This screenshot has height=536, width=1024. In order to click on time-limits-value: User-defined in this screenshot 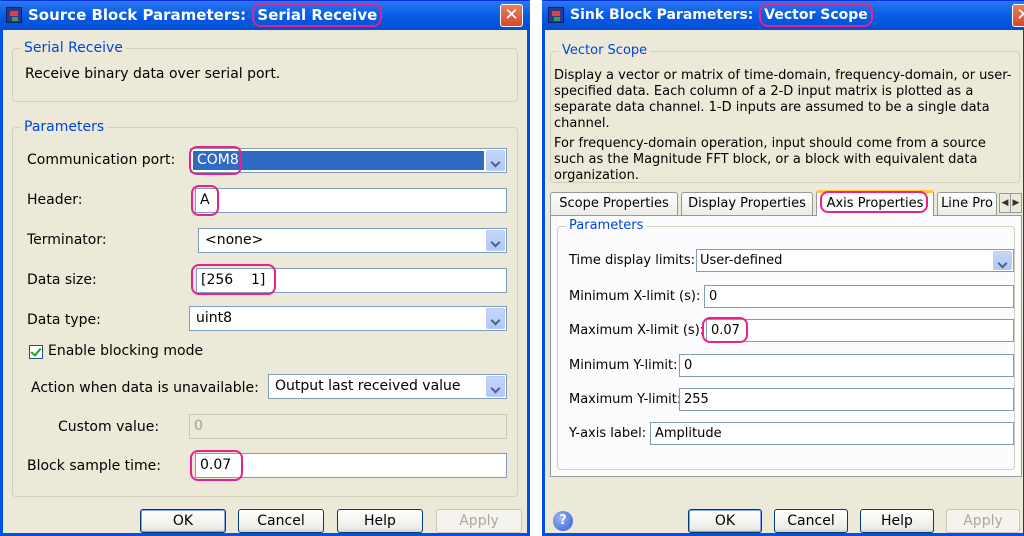, I will do `click(741, 260)`.